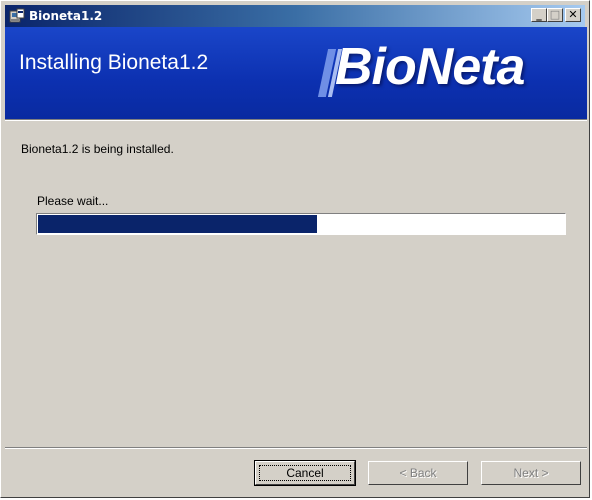  I want to click on installer-app-icon, so click(17, 15).